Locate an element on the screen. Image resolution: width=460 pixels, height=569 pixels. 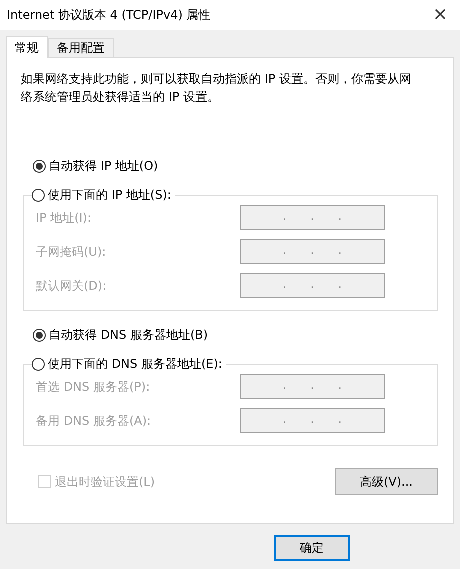
field-label: 默认网关(D): is located at coordinates (72, 286).